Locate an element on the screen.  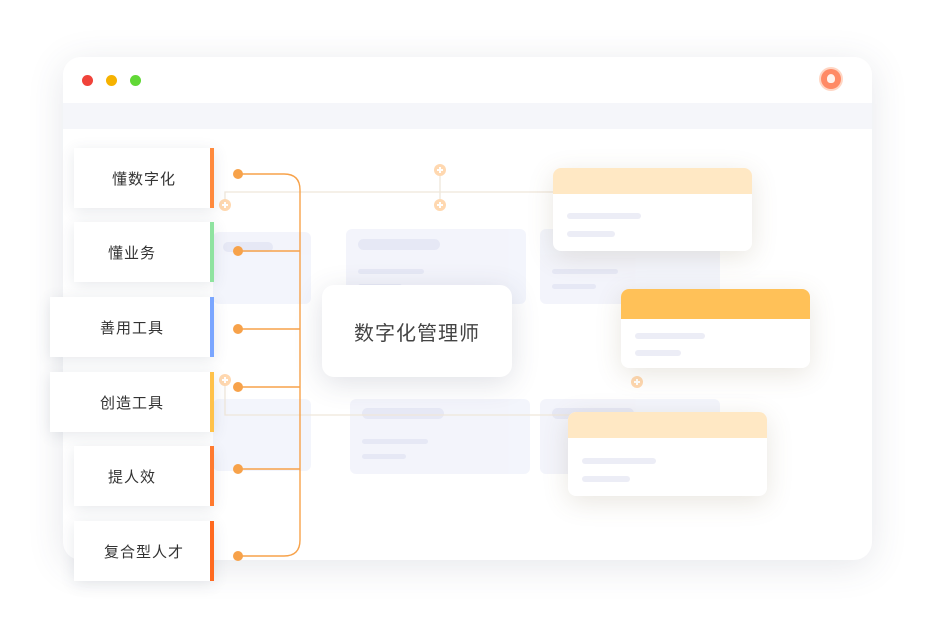
center-node: 数字化管理师 is located at coordinates (417, 331).